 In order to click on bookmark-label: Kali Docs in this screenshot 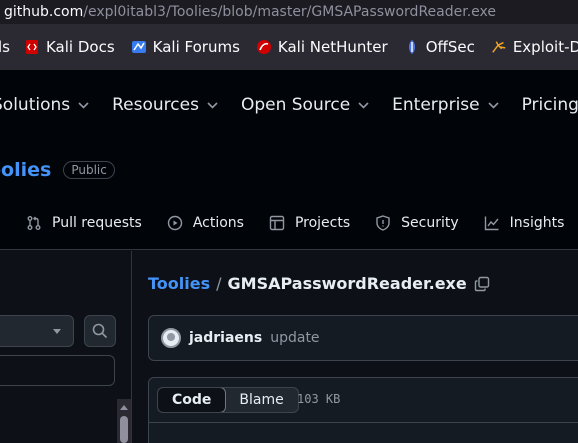, I will do `click(80, 47)`.